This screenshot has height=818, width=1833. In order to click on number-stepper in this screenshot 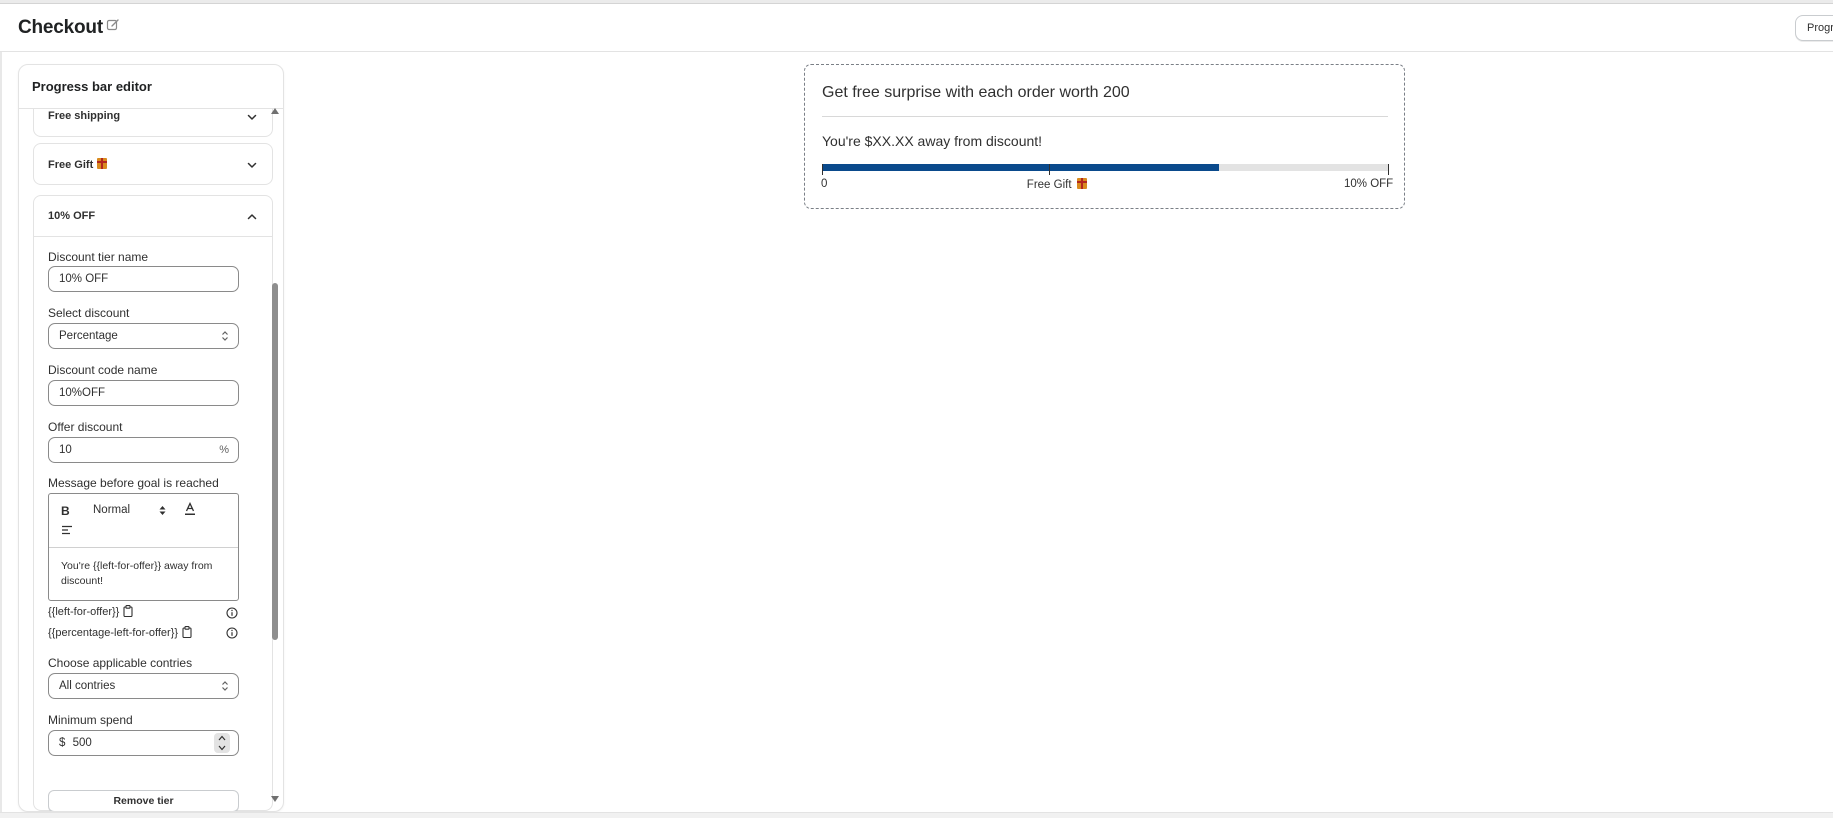, I will do `click(222, 743)`.